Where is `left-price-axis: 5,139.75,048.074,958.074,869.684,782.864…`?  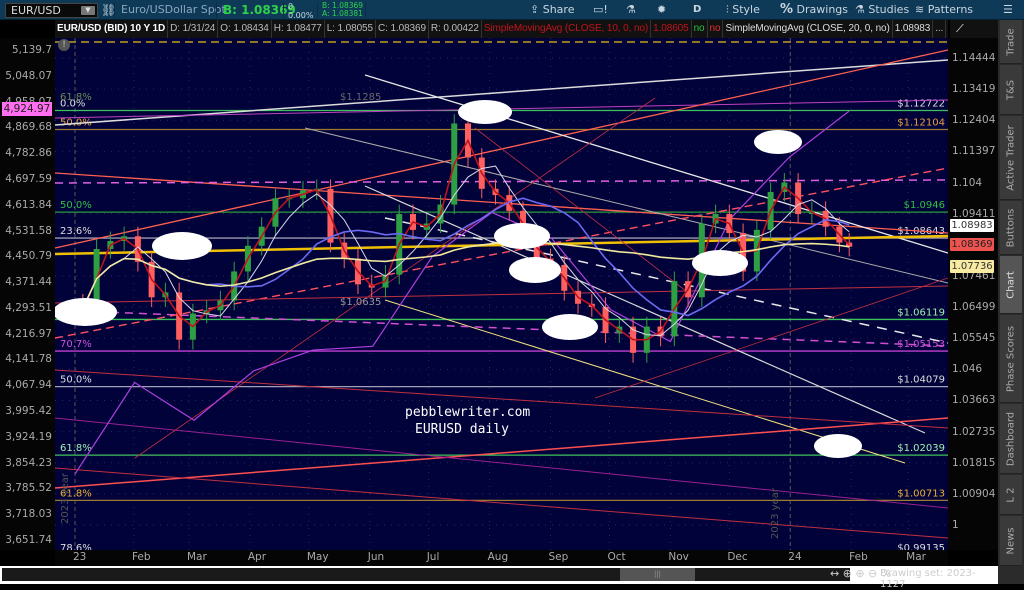
left-price-axis: 5,139.75,048.074,958.074,869.684,782.864… is located at coordinates (27, 294).